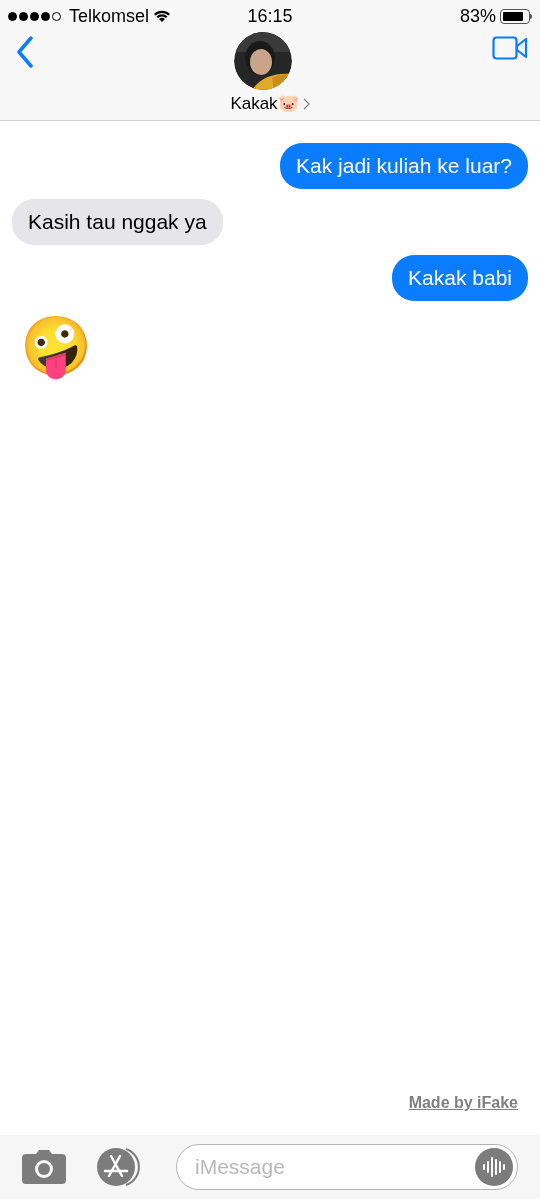 This screenshot has height=1199, width=540. What do you see at coordinates (306, 104) in the screenshot?
I see `chevron-right-icon` at bounding box center [306, 104].